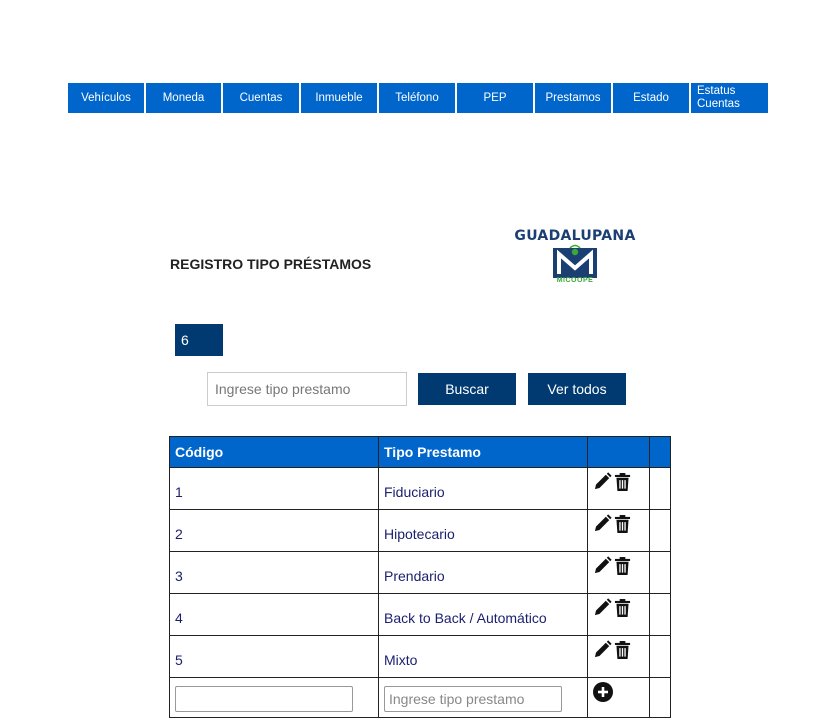 This screenshot has height=718, width=830. Describe the element at coordinates (274, 656) in the screenshot. I see `cell-codigo: 5` at that location.